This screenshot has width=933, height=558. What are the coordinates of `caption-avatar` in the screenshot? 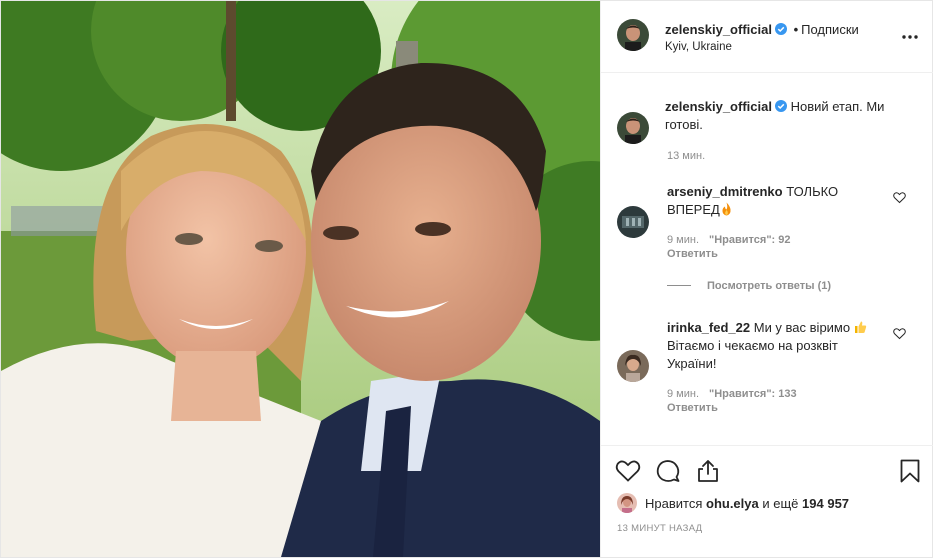 It's located at (633, 128).